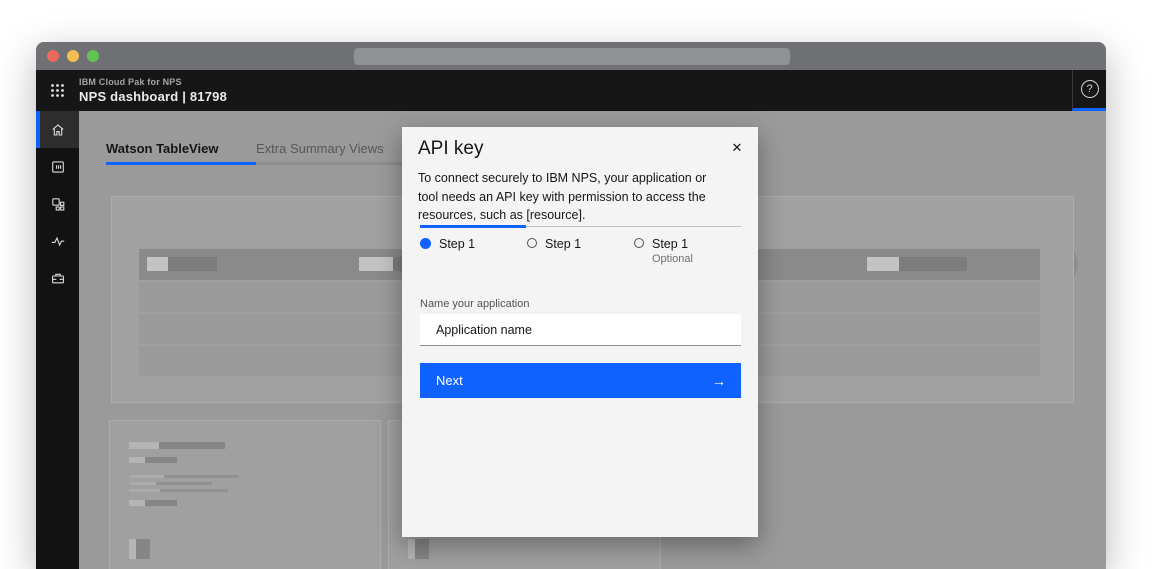 The height and width of the screenshot is (569, 1152). What do you see at coordinates (737, 148) in the screenshot?
I see `close-icon: ✕` at bounding box center [737, 148].